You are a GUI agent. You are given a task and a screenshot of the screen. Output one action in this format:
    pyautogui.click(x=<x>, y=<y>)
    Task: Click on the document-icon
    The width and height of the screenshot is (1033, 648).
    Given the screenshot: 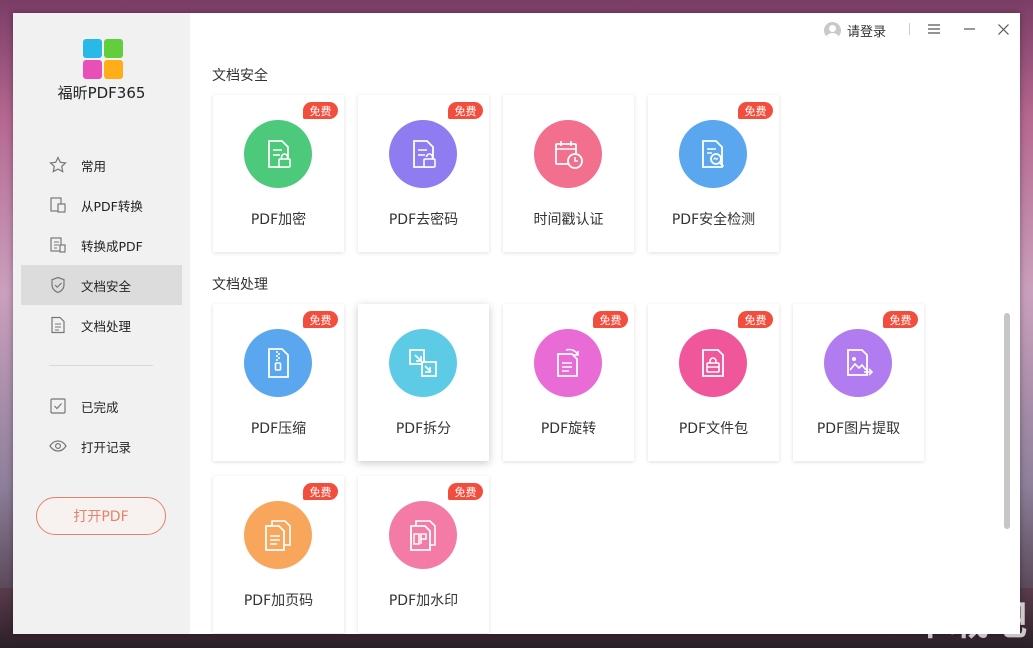 What is the action you would take?
    pyautogui.click(x=58, y=325)
    